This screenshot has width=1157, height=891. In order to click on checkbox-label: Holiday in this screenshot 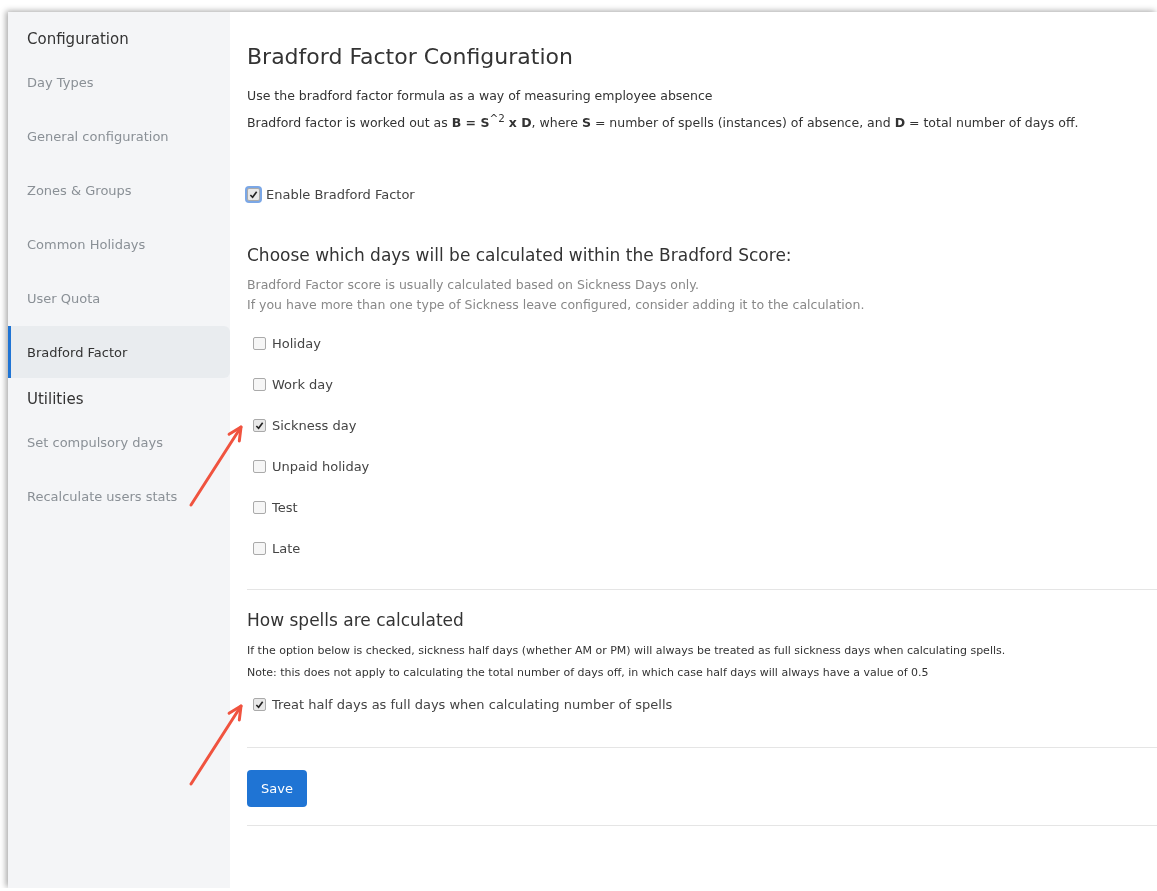, I will do `click(296, 344)`.